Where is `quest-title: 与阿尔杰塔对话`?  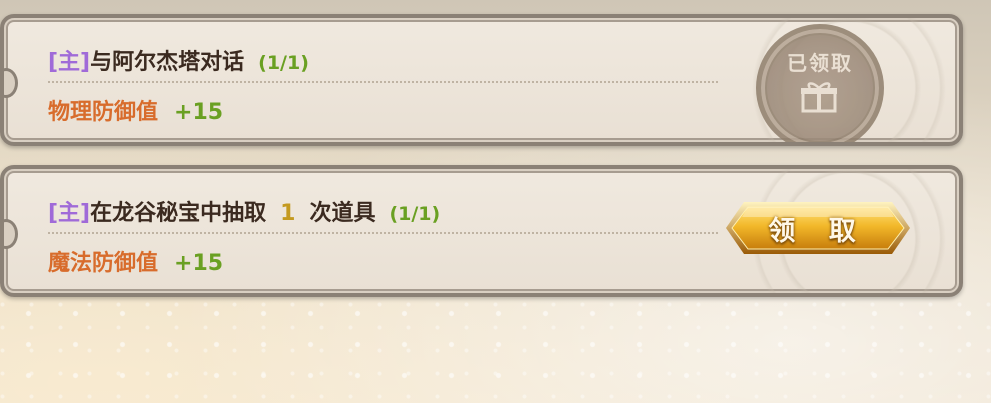 quest-title: 与阿尔杰塔对话 is located at coordinates (167, 62).